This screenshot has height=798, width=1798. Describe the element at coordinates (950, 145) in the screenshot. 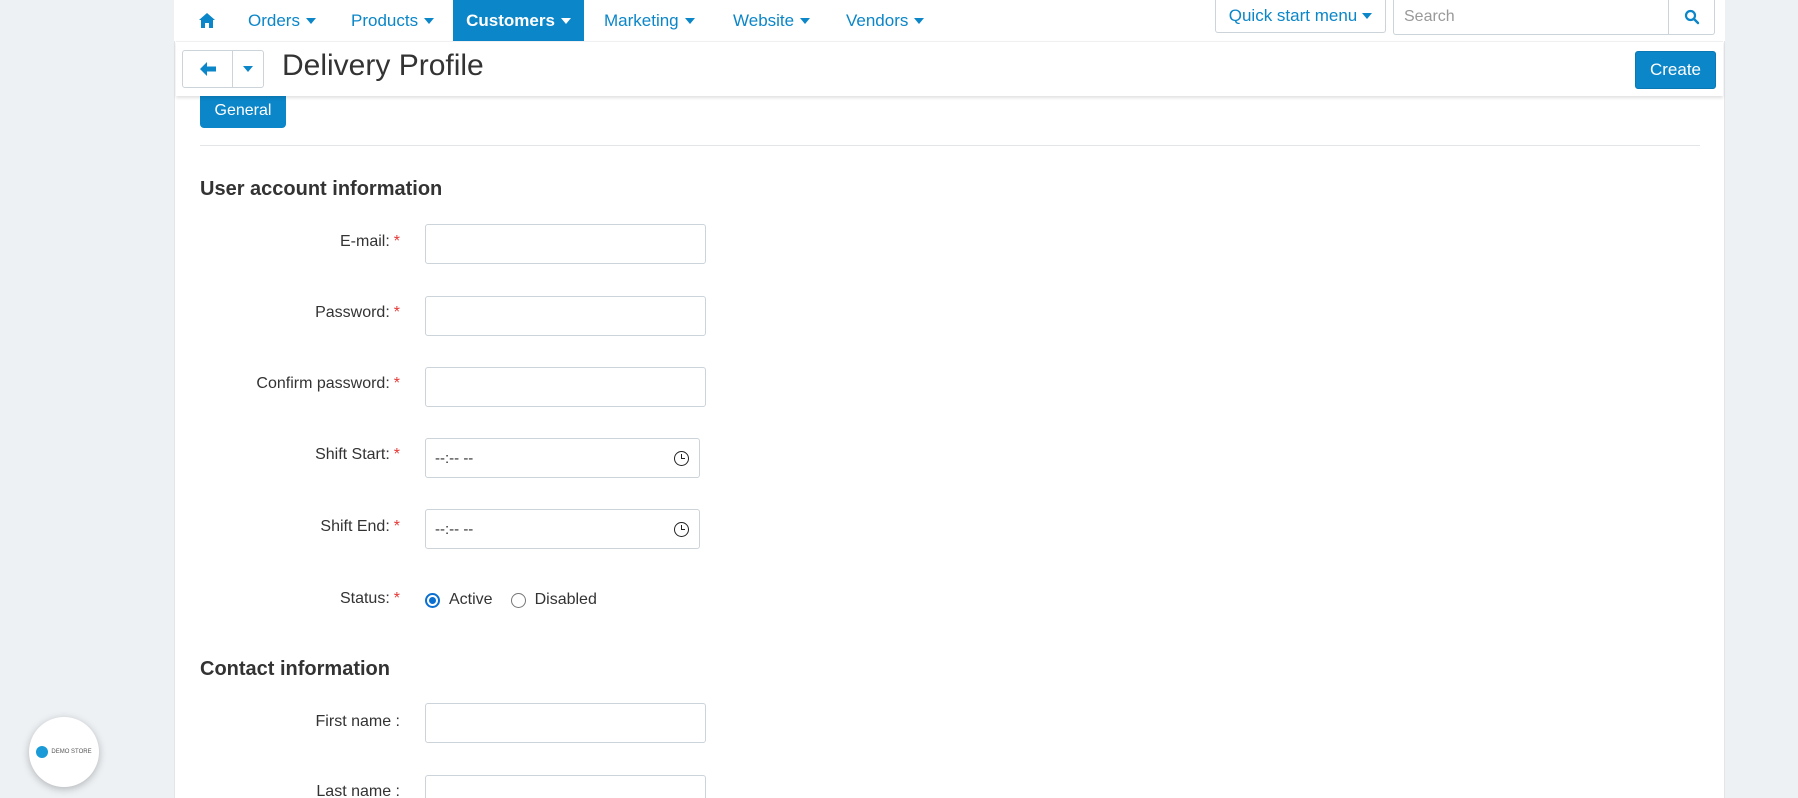

I see `divider` at that location.